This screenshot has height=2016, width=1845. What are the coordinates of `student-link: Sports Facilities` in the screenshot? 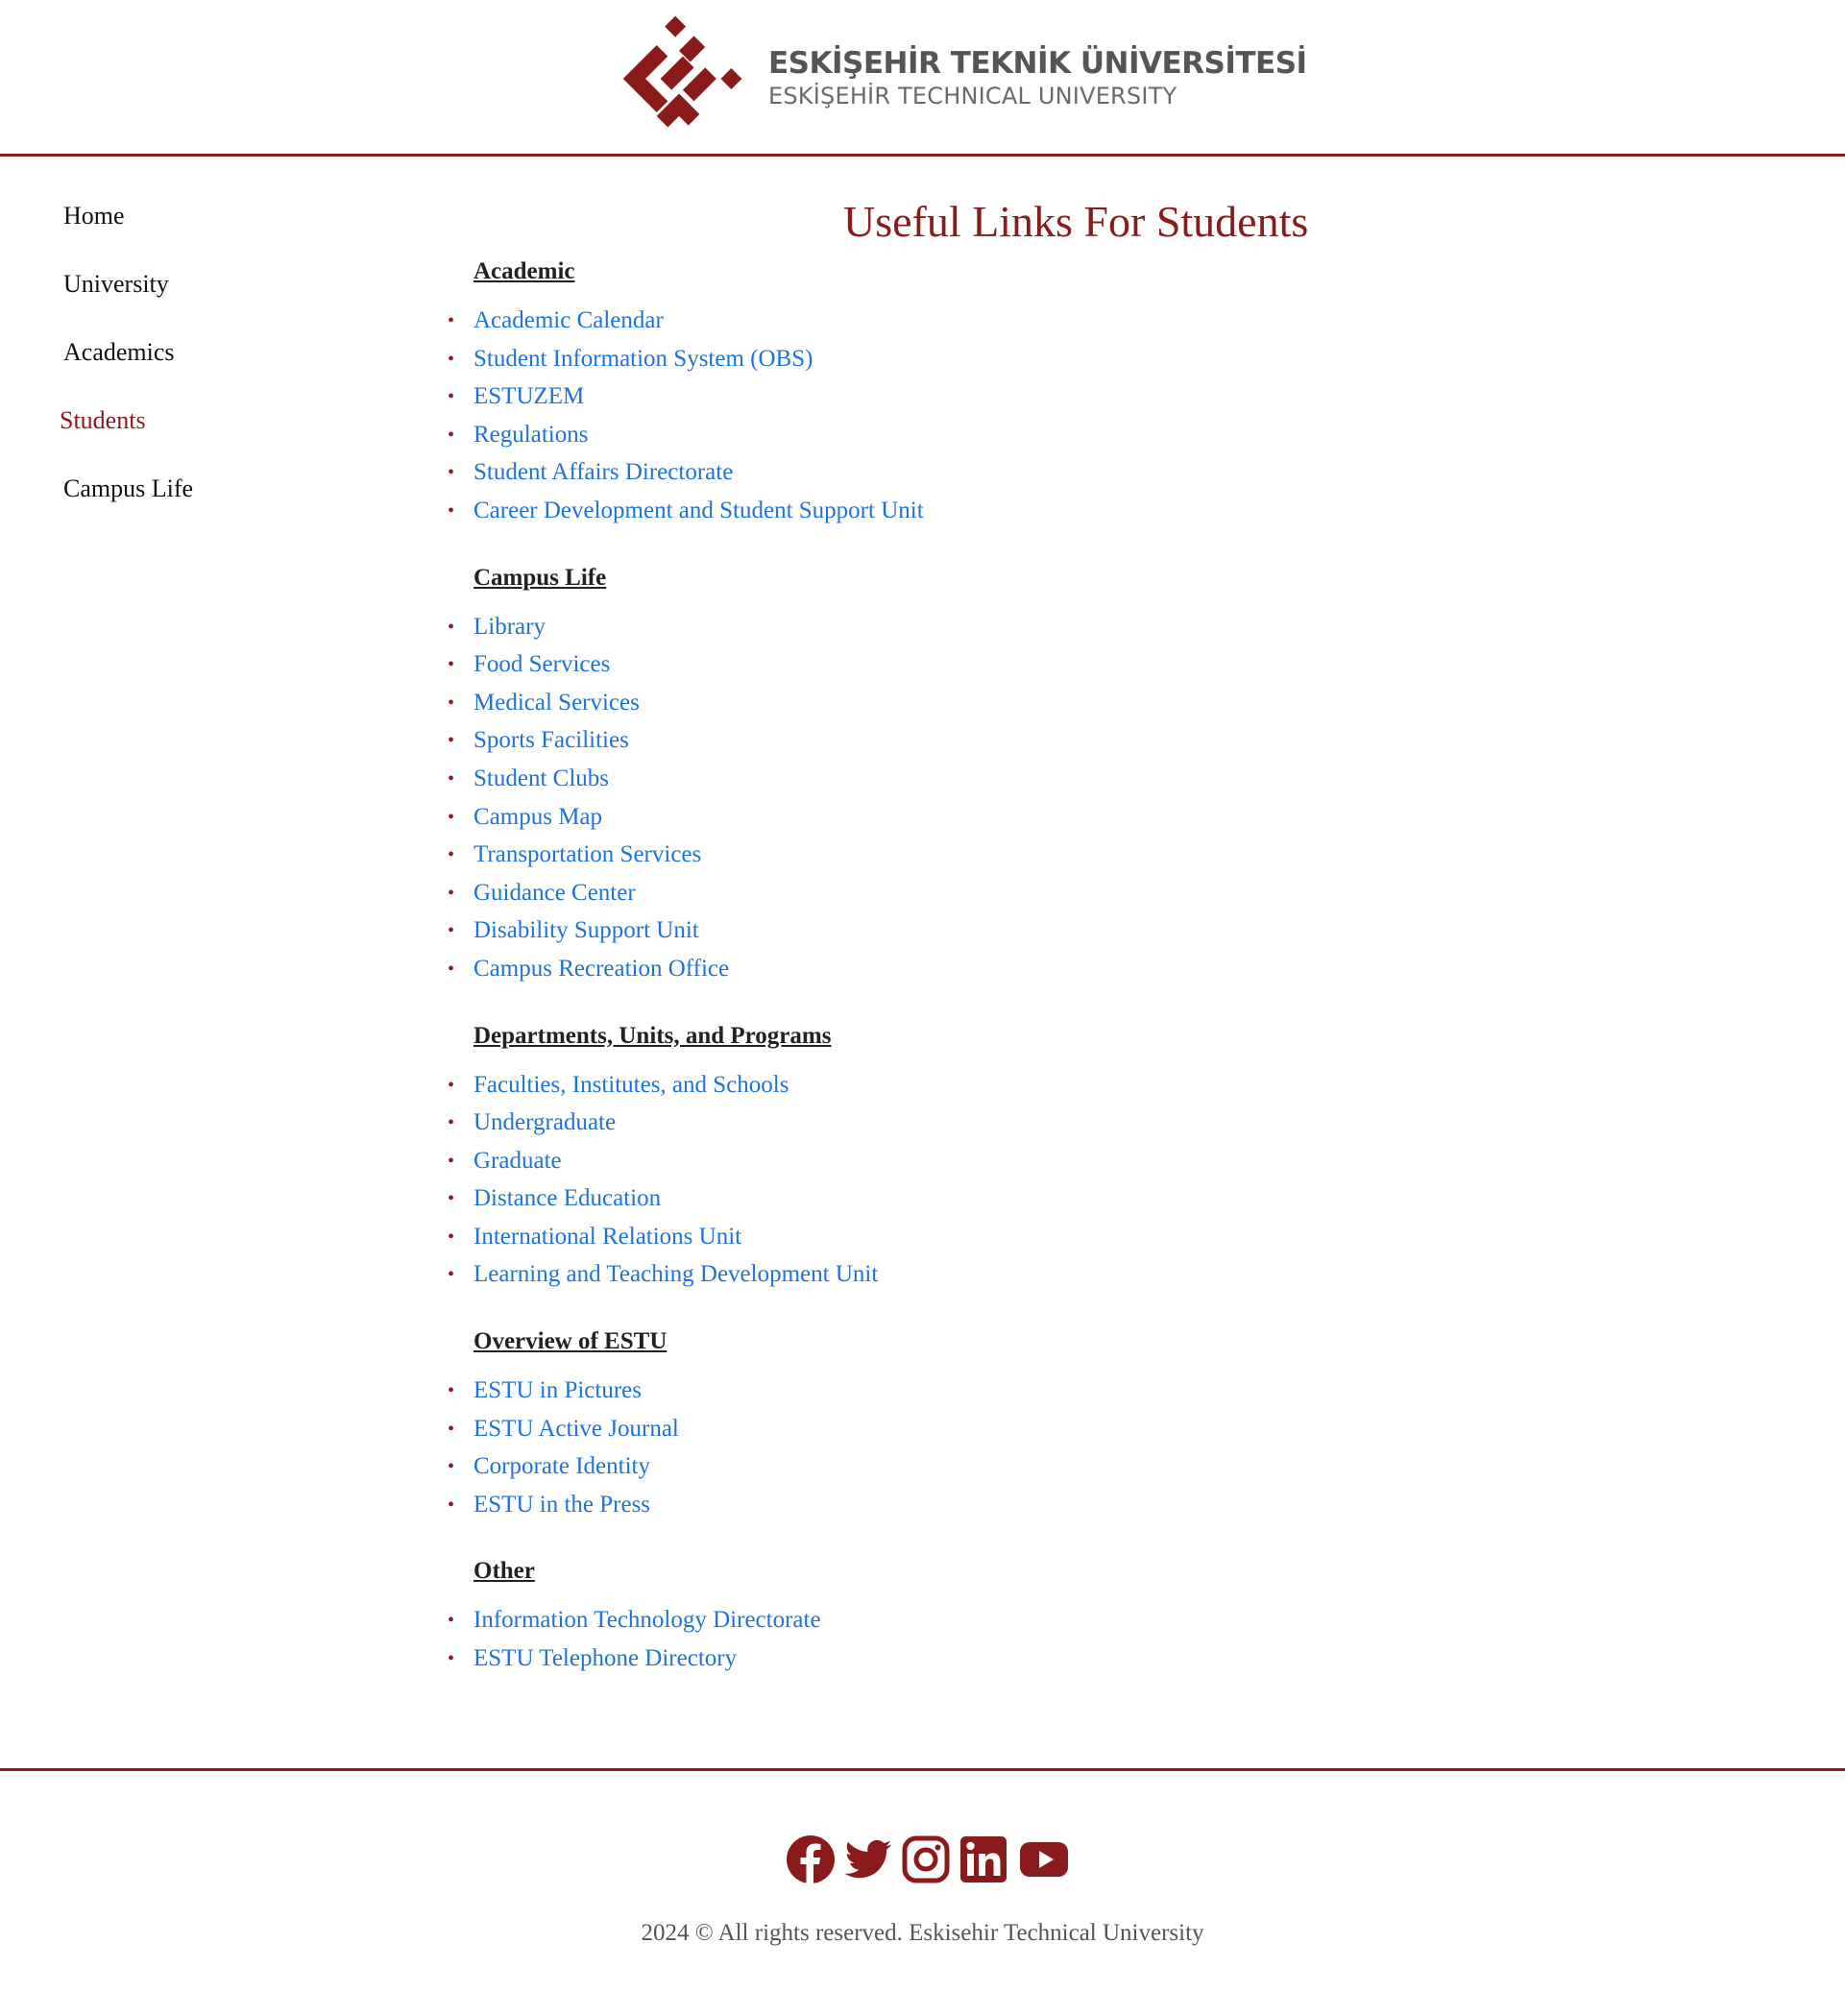 It's located at (551, 740).